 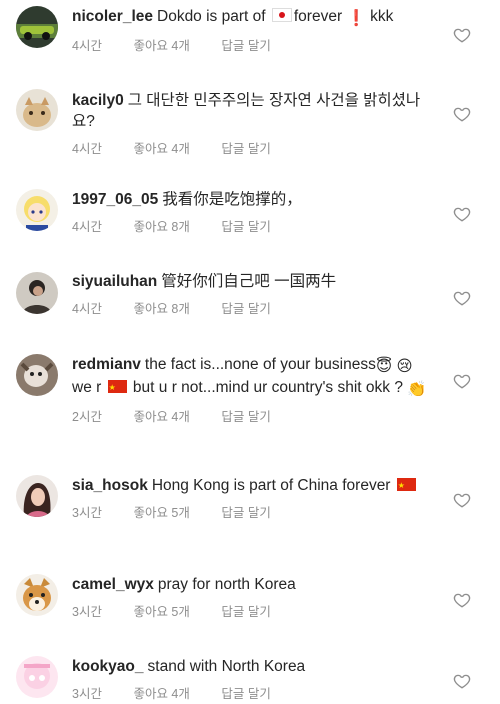 I want to click on comment-meta: 3시간 좋아요 4개 답글 달기, so click(x=252, y=692).